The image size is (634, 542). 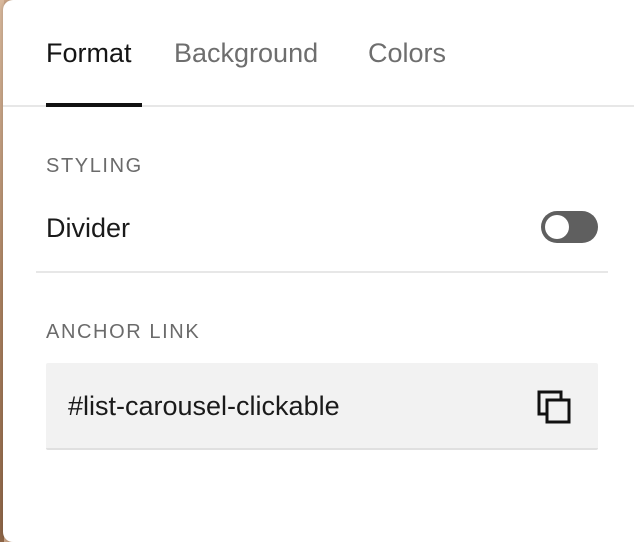 What do you see at coordinates (94, 105) in the screenshot?
I see `active-tab-indicator` at bounding box center [94, 105].